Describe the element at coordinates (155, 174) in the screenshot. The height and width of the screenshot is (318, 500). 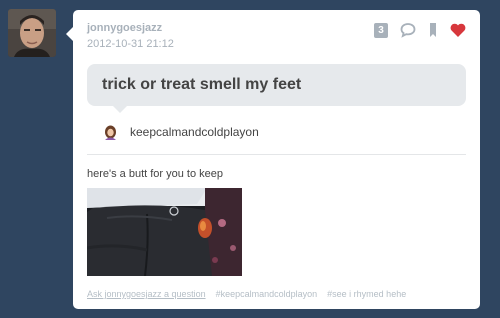
I see `answer-text: here's a butt for you to keep` at that location.